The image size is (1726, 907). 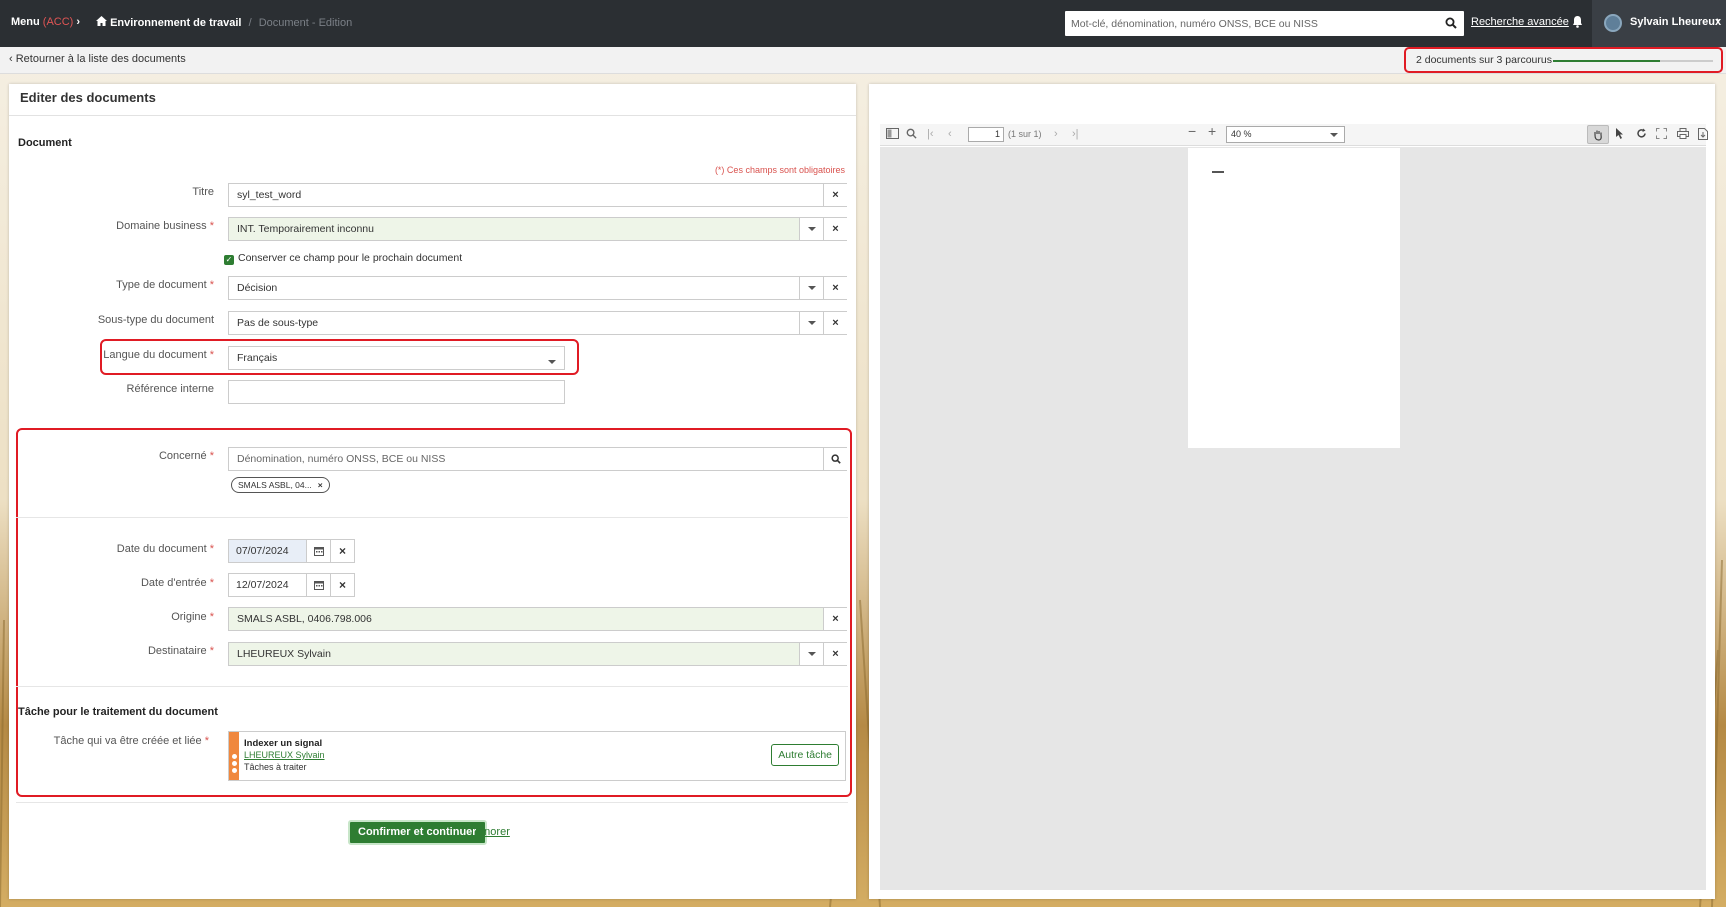 What do you see at coordinates (155, 320) in the screenshot?
I see `soustype-label: Sous-type du document` at bounding box center [155, 320].